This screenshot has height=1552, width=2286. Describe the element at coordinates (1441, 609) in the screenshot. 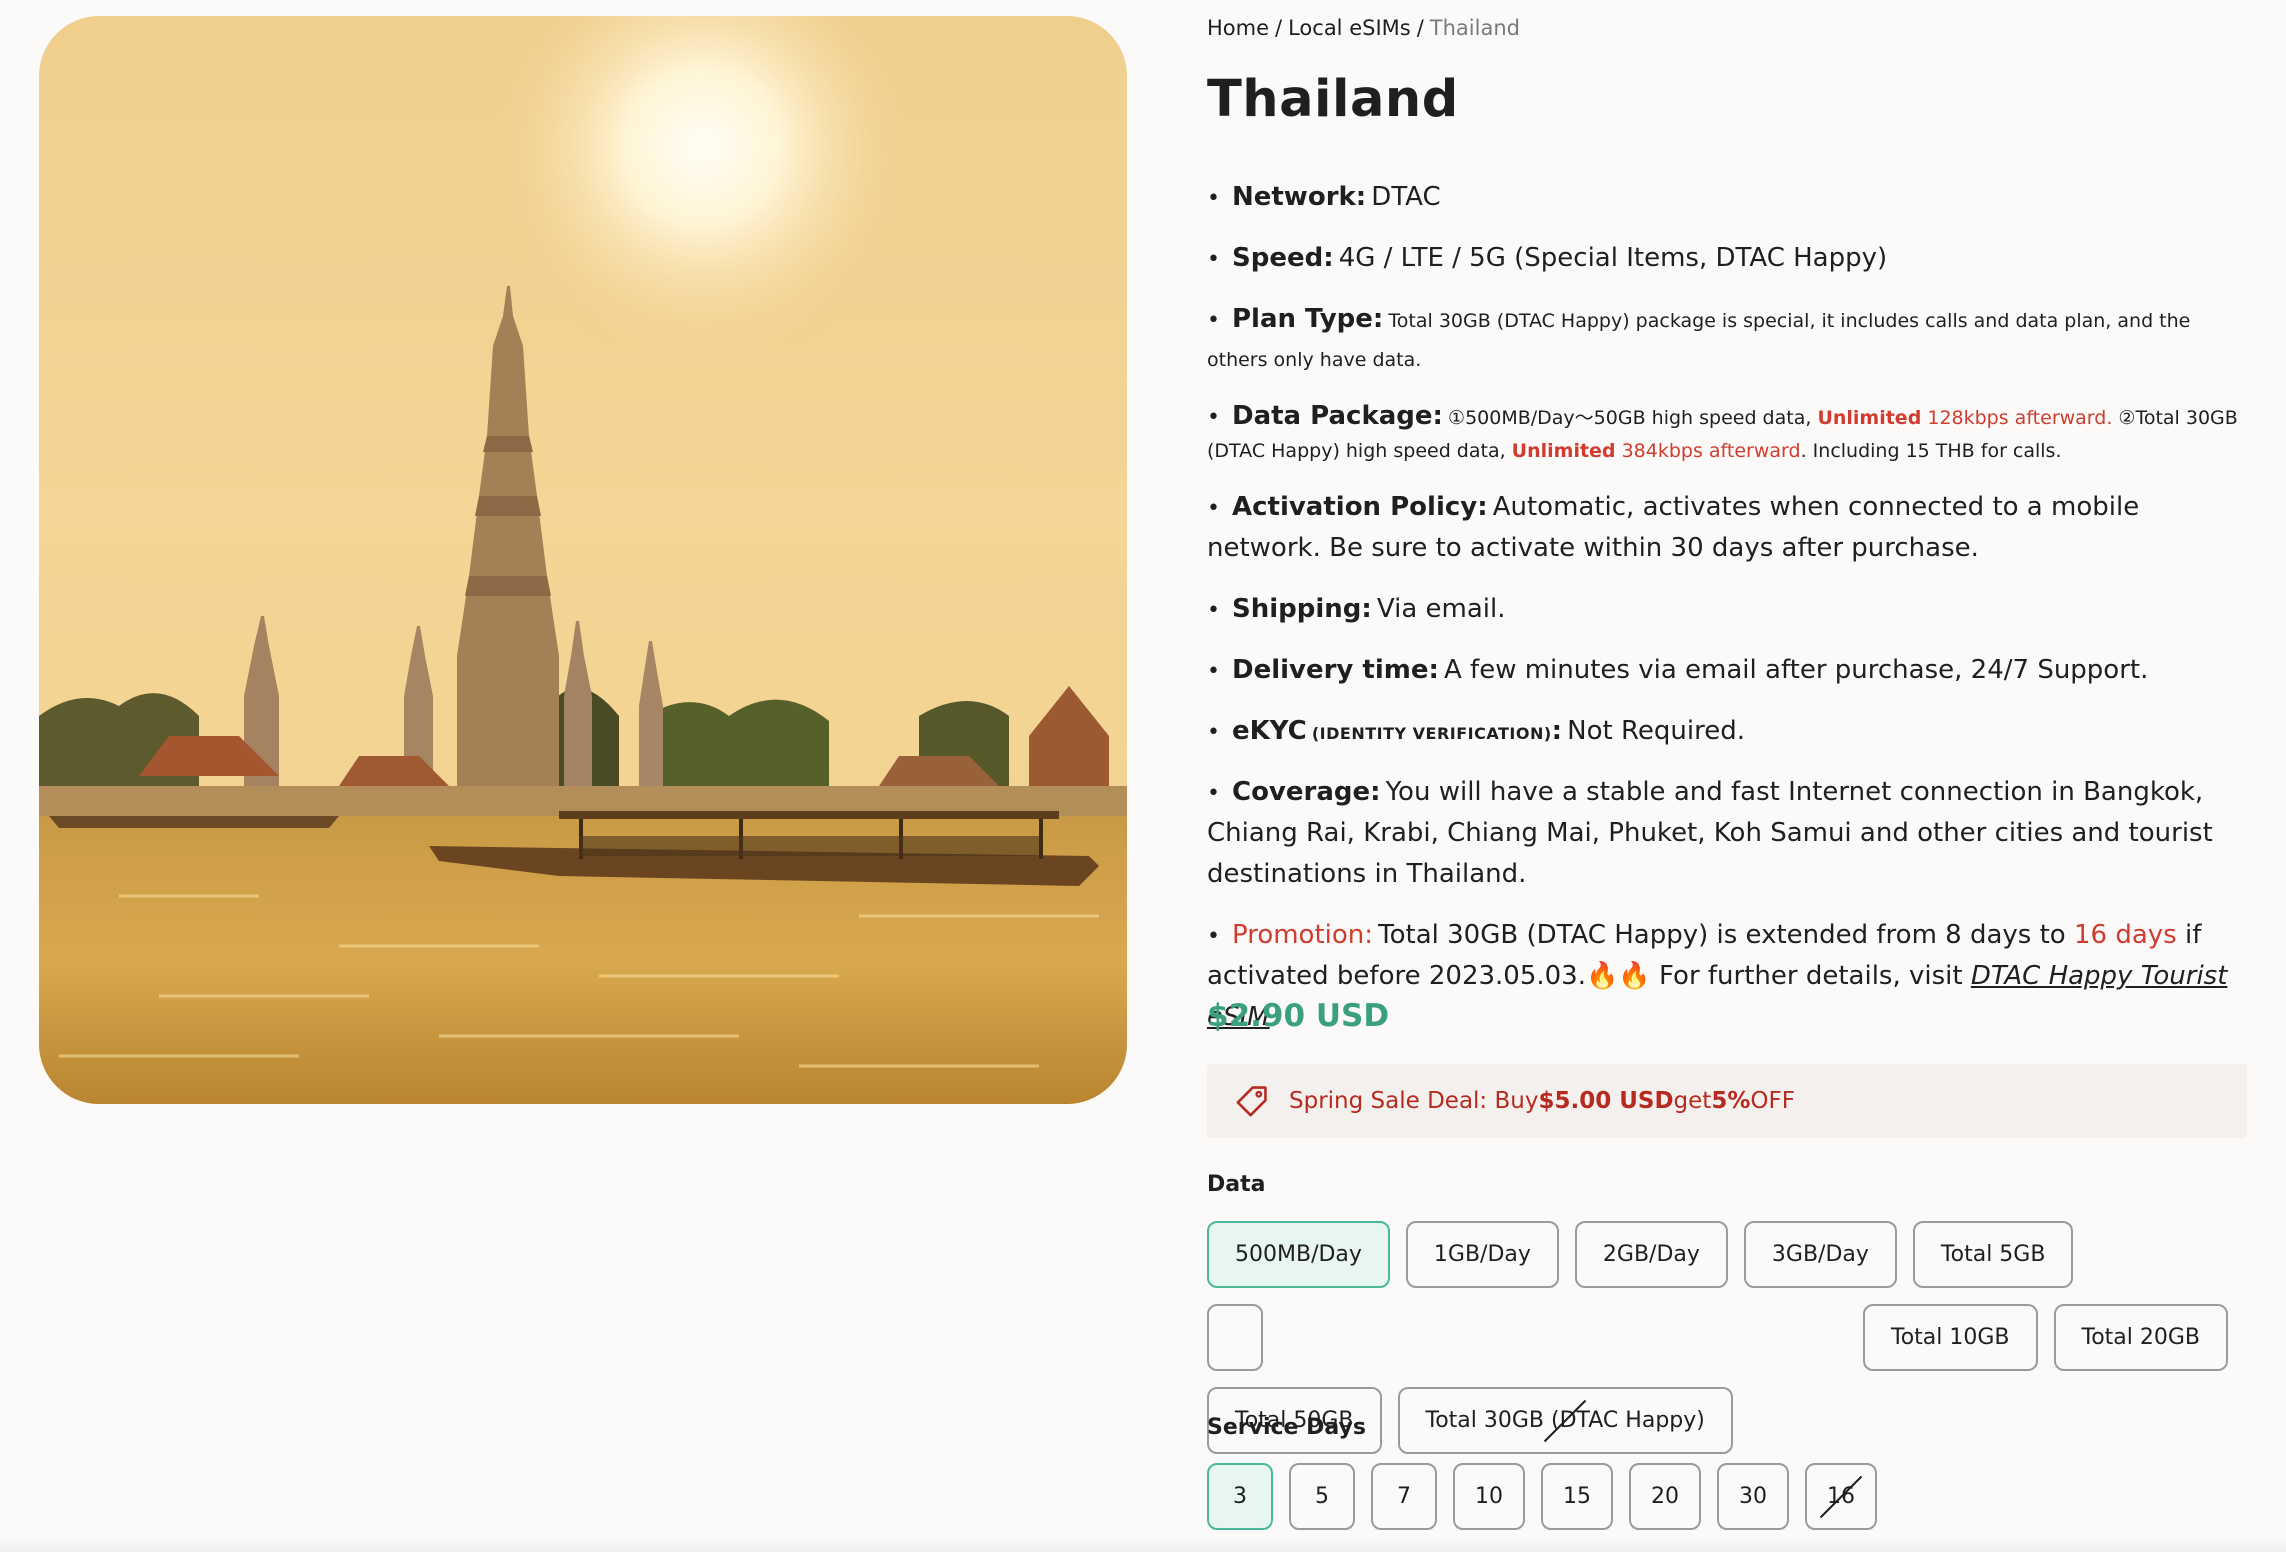

I see `spec-value: Via email.` at that location.